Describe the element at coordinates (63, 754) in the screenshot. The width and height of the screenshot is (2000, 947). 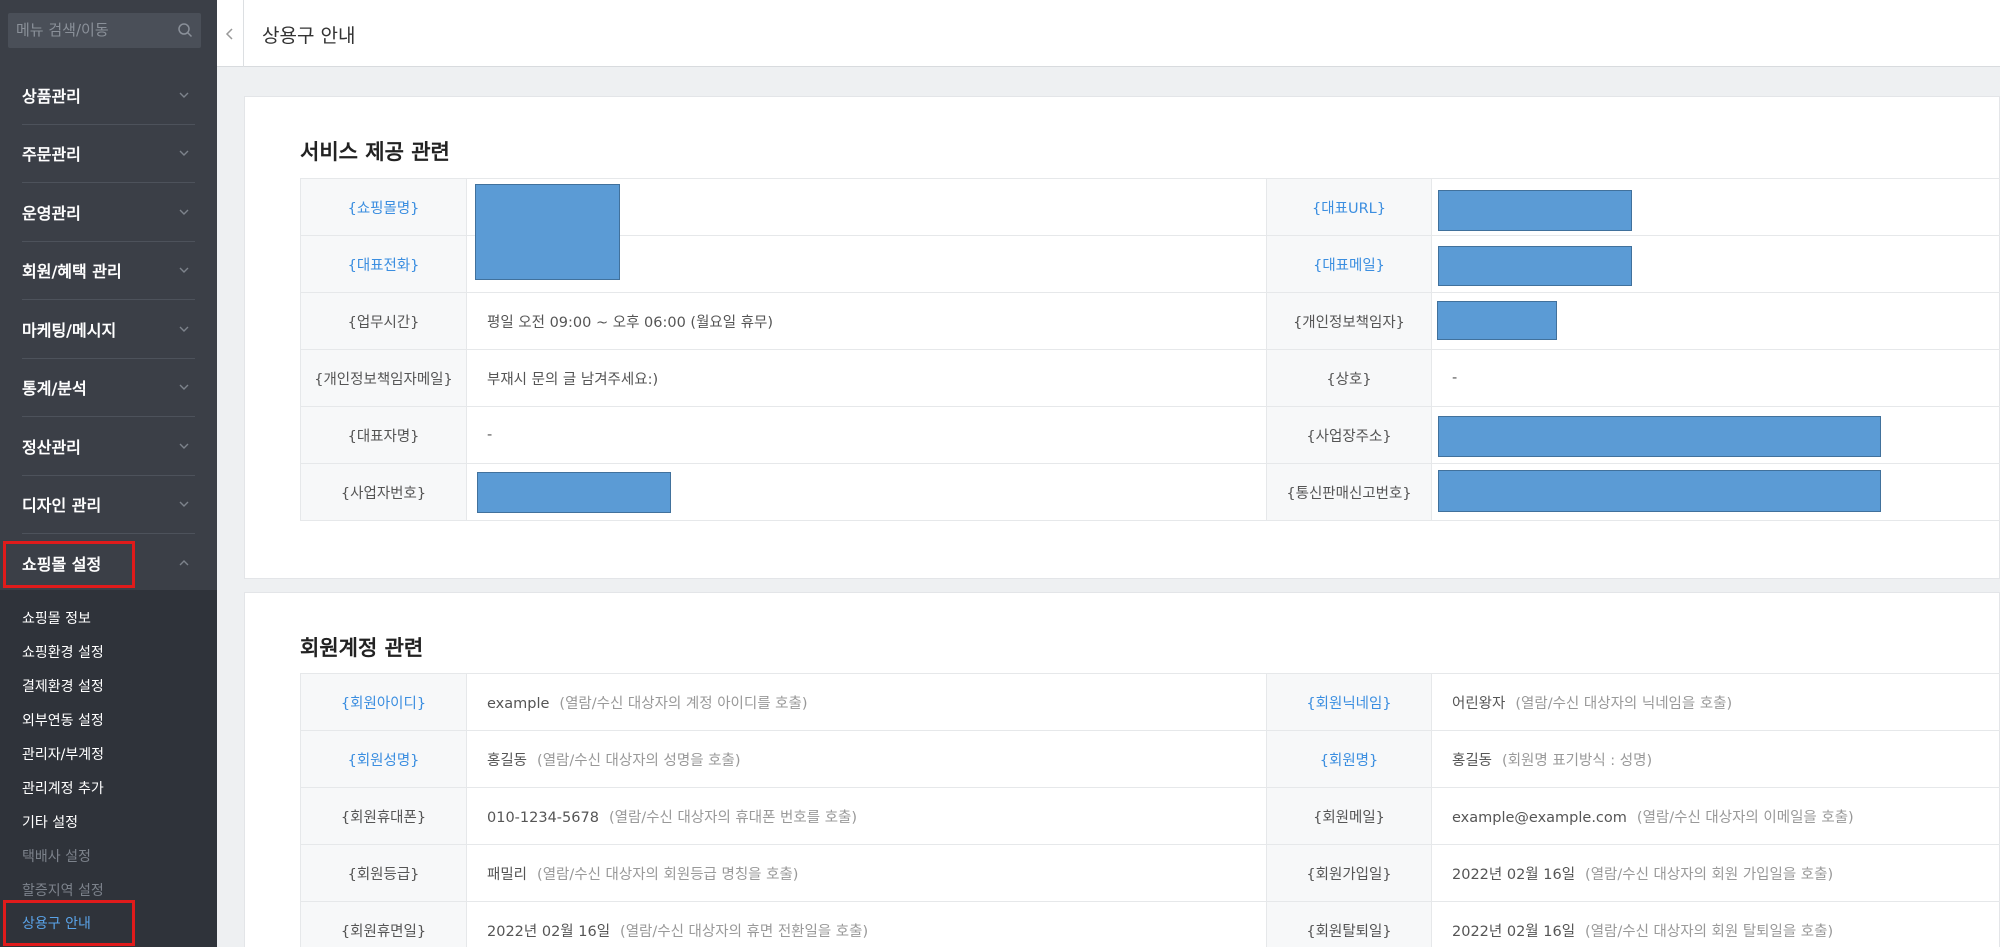
I see `submenu-item-admin: 관리자/부계정` at that location.